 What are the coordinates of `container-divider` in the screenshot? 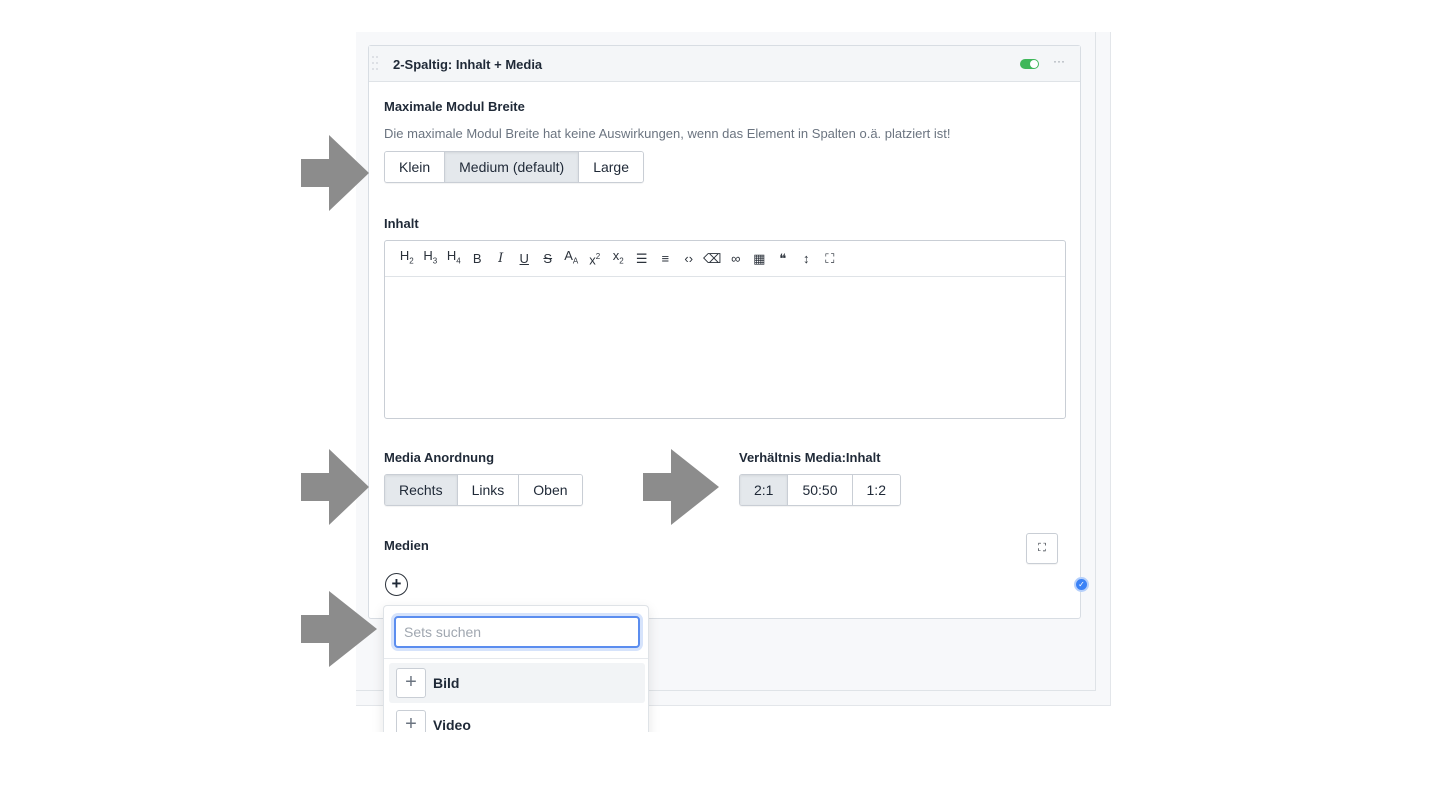 It's located at (1095, 361).